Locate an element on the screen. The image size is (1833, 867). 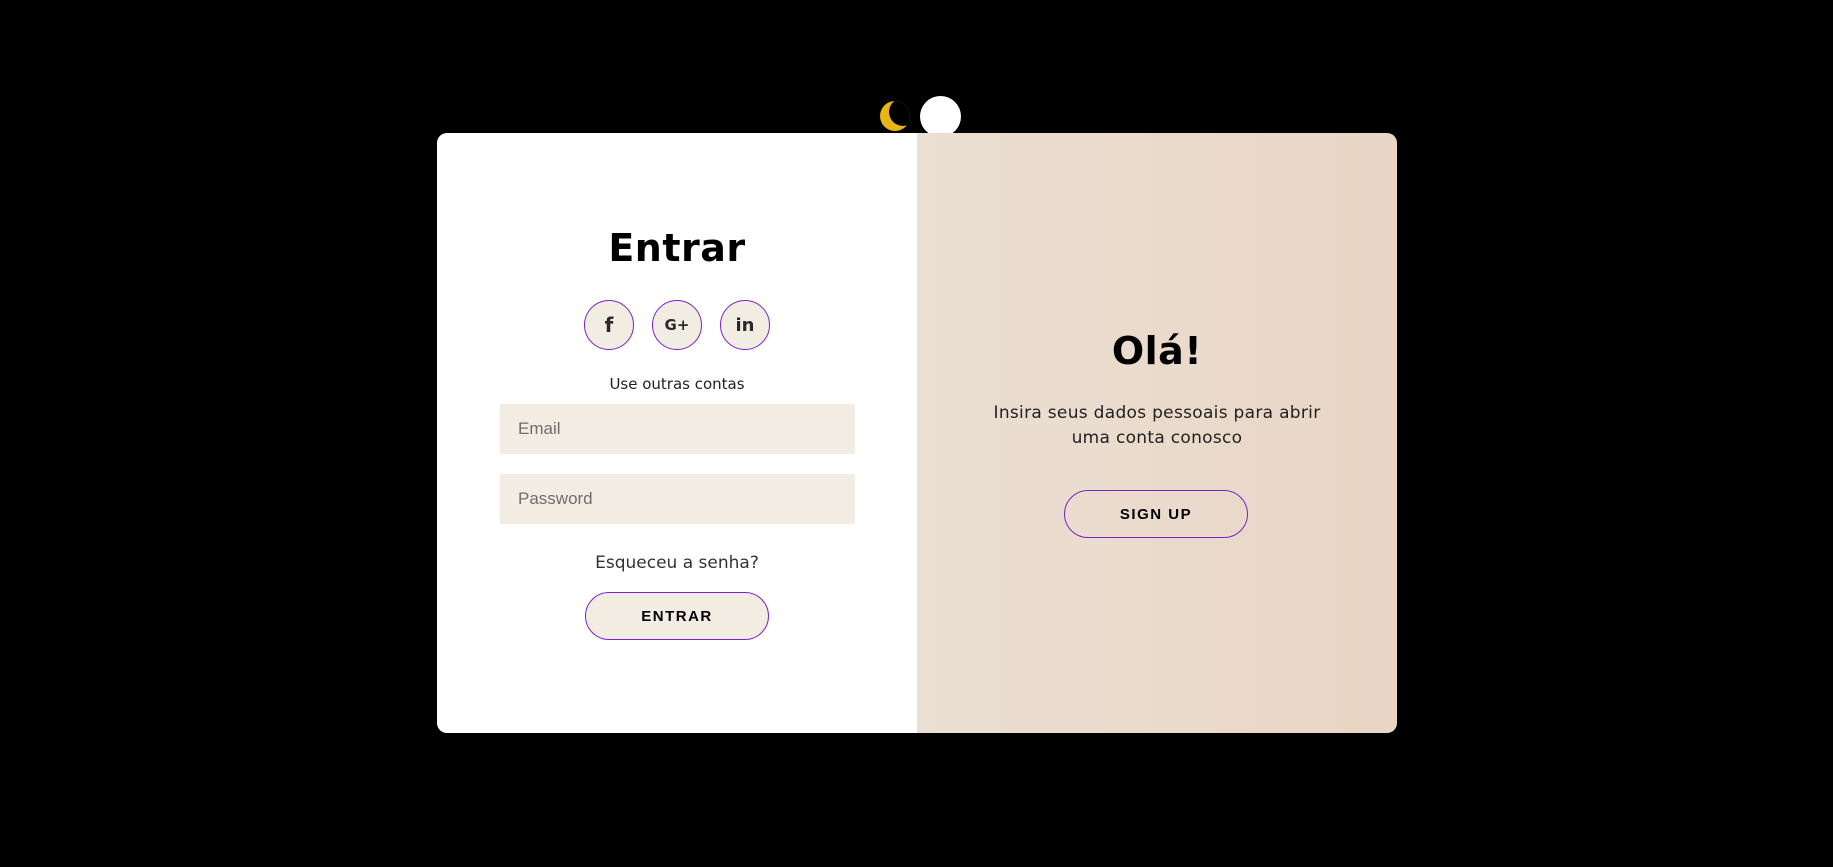
hello-title: Olá! is located at coordinates (1157, 351).